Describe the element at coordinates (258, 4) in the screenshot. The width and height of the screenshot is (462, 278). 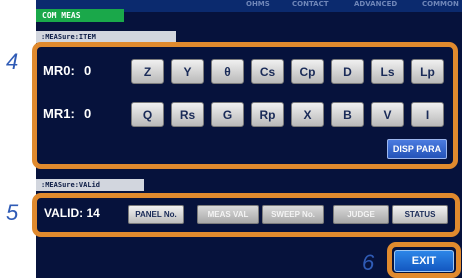
I see `menu-item-ohms: OHMS` at that location.